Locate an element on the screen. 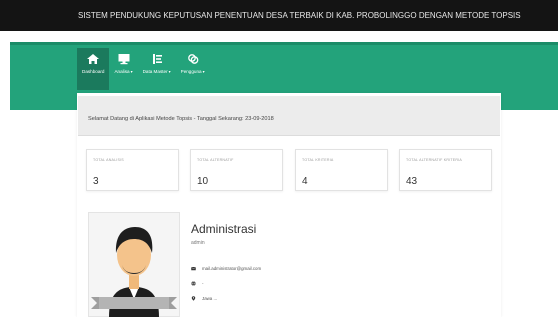 The width and height of the screenshot is (558, 317). avatar is located at coordinates (134, 272).